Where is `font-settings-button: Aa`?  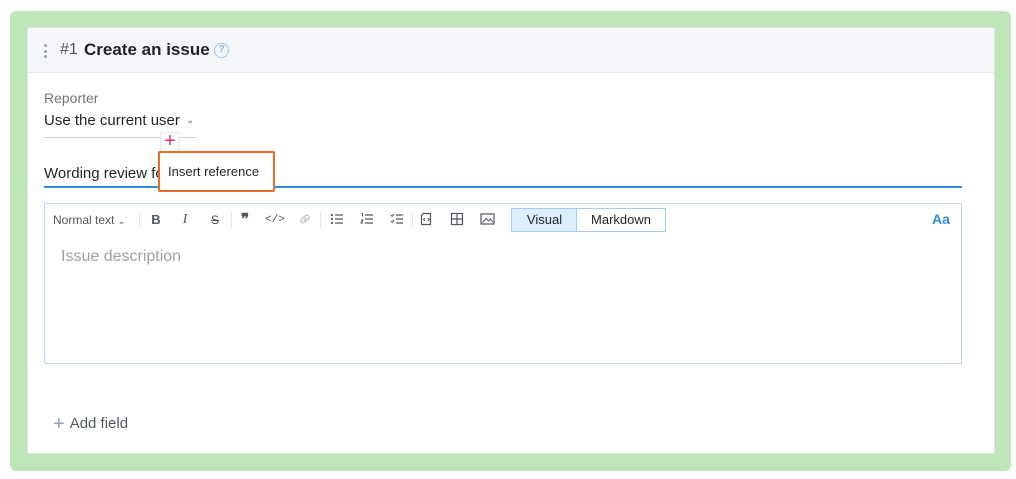 font-settings-button: Aa is located at coordinates (941, 219).